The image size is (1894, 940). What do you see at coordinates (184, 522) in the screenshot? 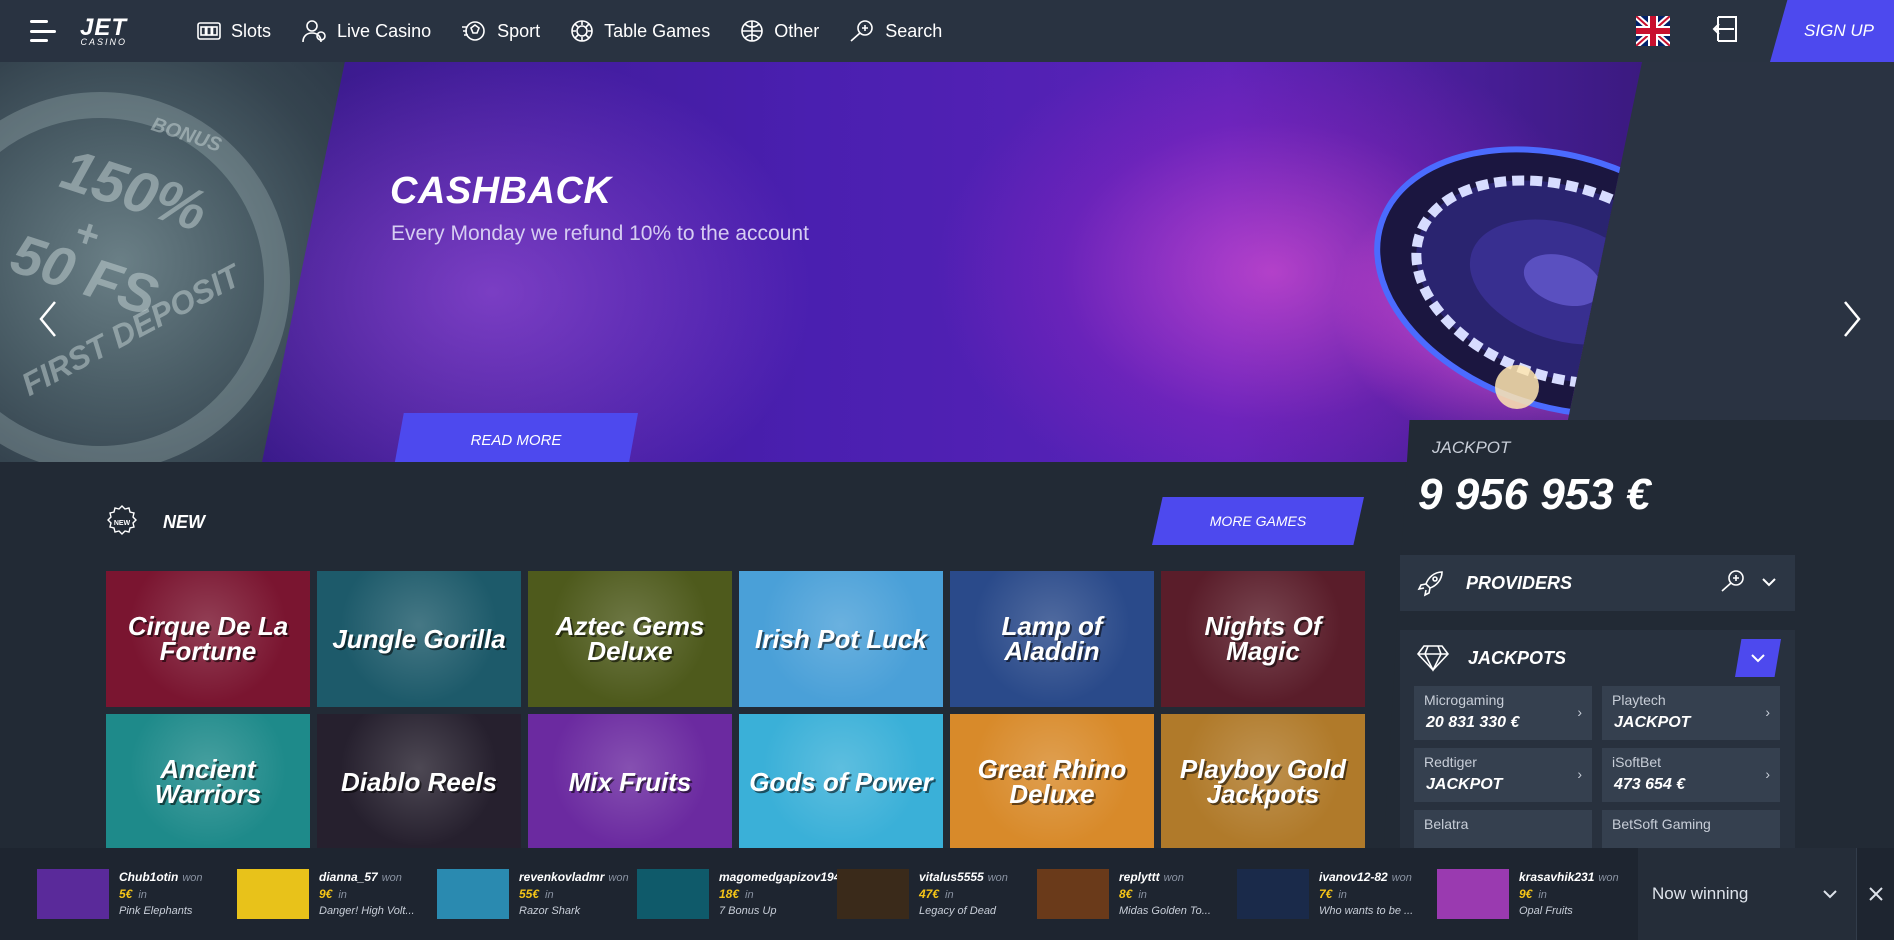
I see `new-section-title: NEW` at bounding box center [184, 522].